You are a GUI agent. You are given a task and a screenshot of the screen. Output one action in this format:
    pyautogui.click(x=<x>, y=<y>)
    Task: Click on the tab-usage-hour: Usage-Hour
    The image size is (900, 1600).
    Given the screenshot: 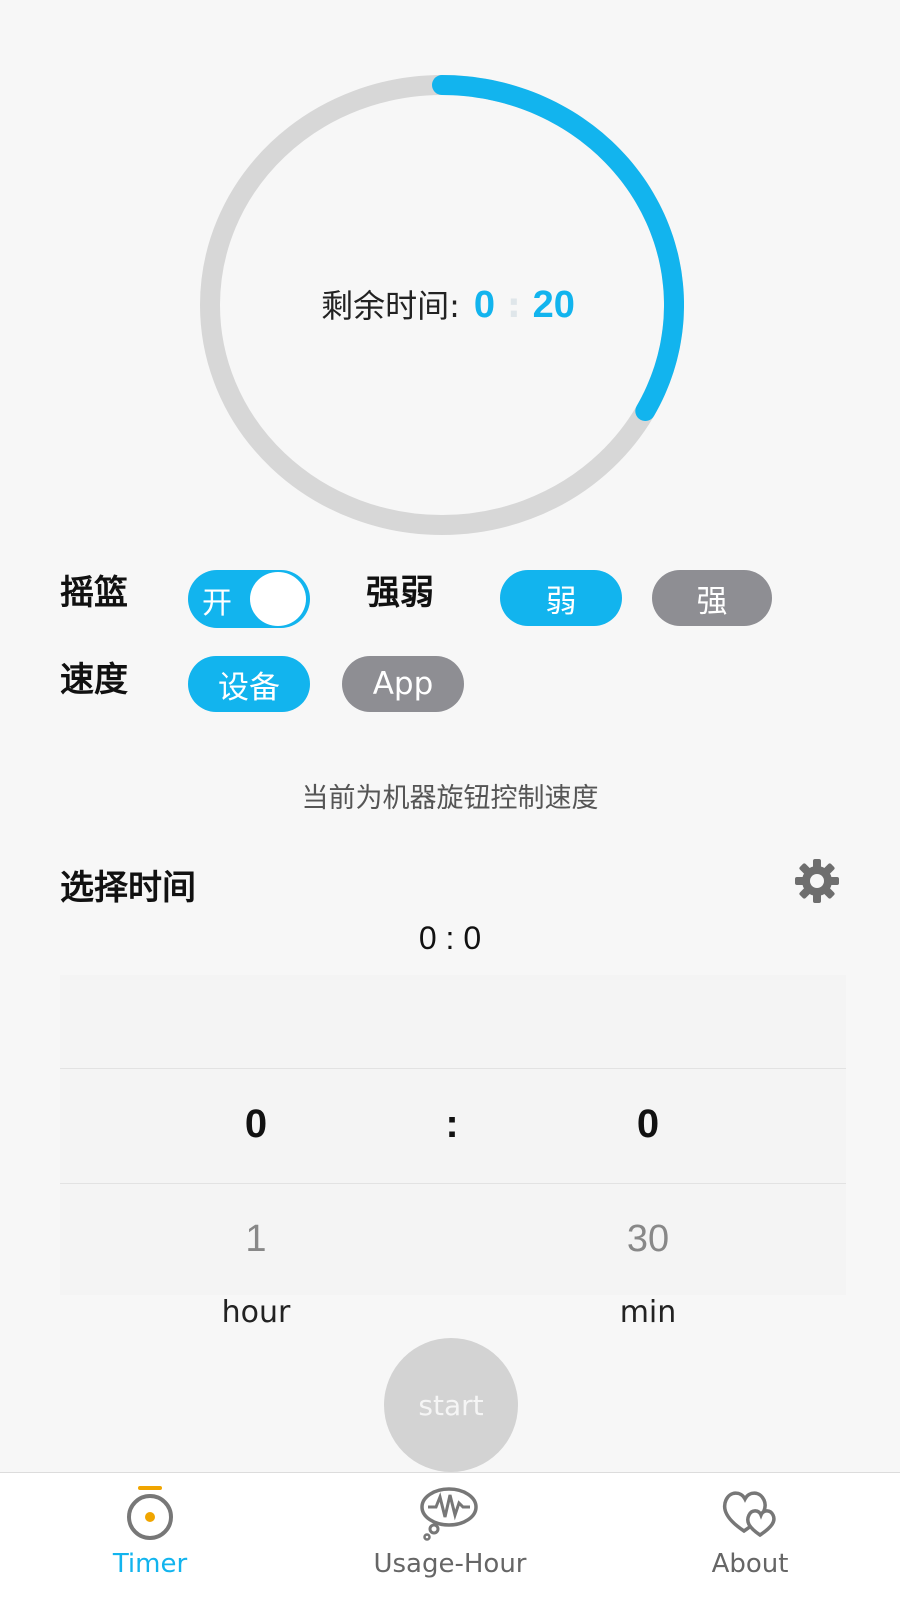 What is the action you would take?
    pyautogui.click(x=450, y=1536)
    